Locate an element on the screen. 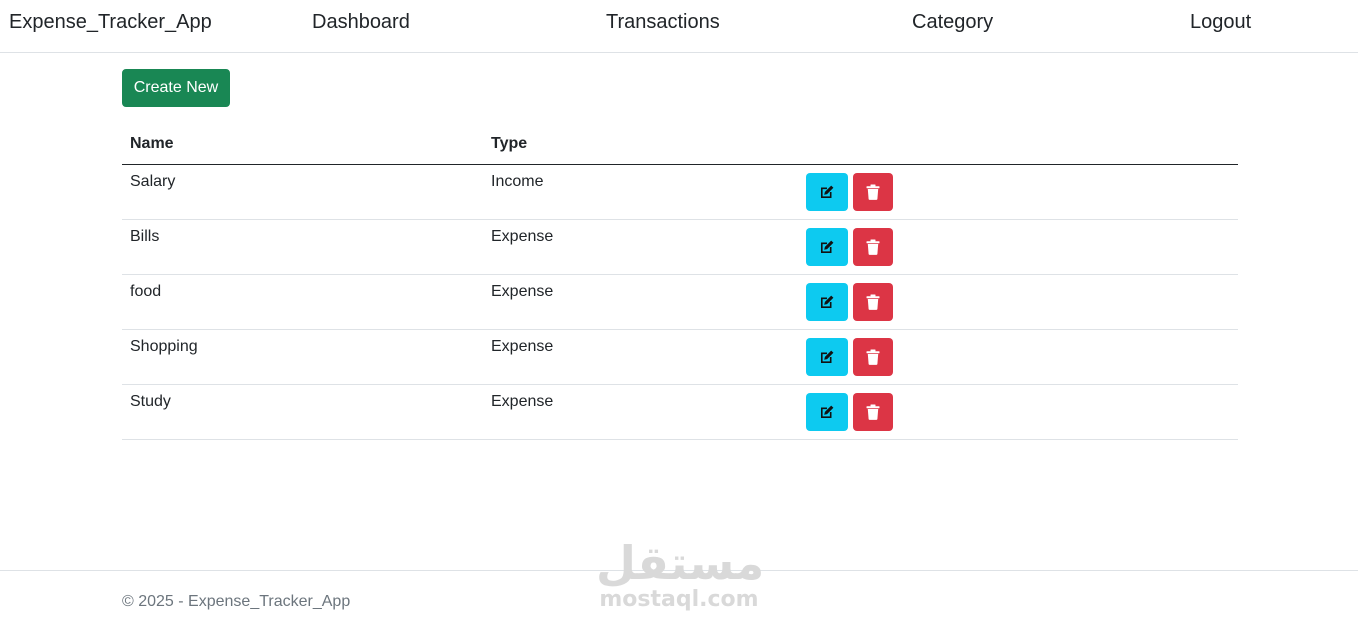 The image size is (1358, 628). watermark-logo: مستقل mostaql.com is located at coordinates (680, 576).